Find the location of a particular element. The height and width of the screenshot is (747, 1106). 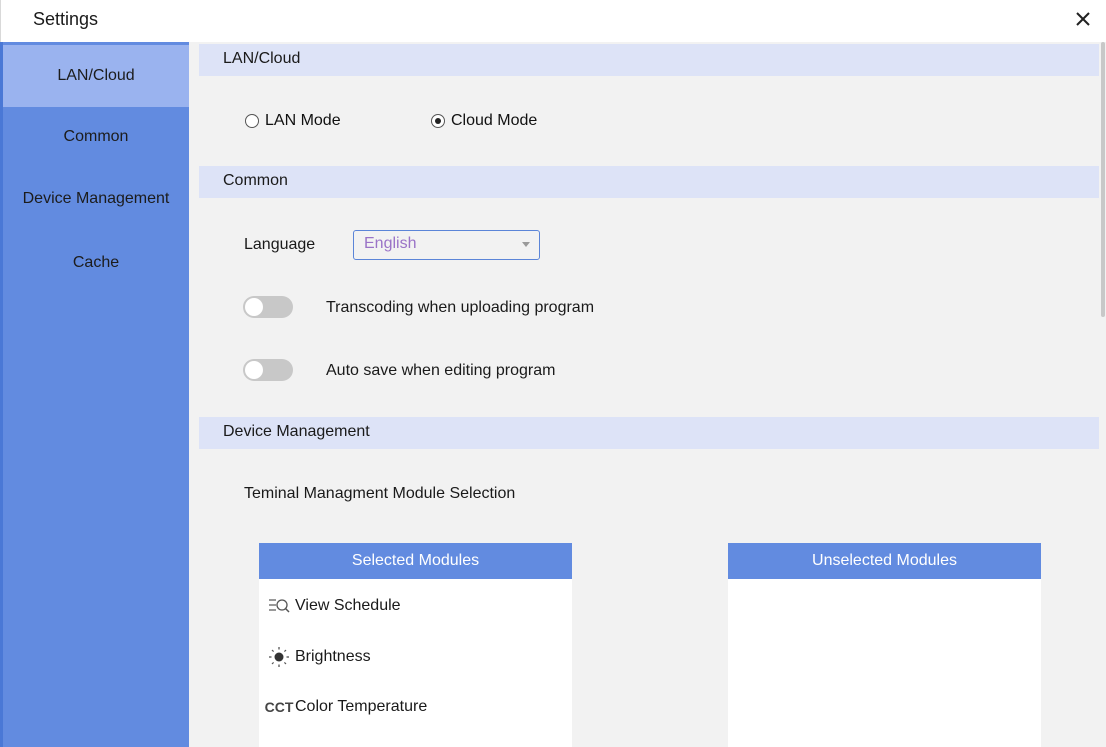

module-selection-label: Teminal Managment Module Selection is located at coordinates (380, 493).